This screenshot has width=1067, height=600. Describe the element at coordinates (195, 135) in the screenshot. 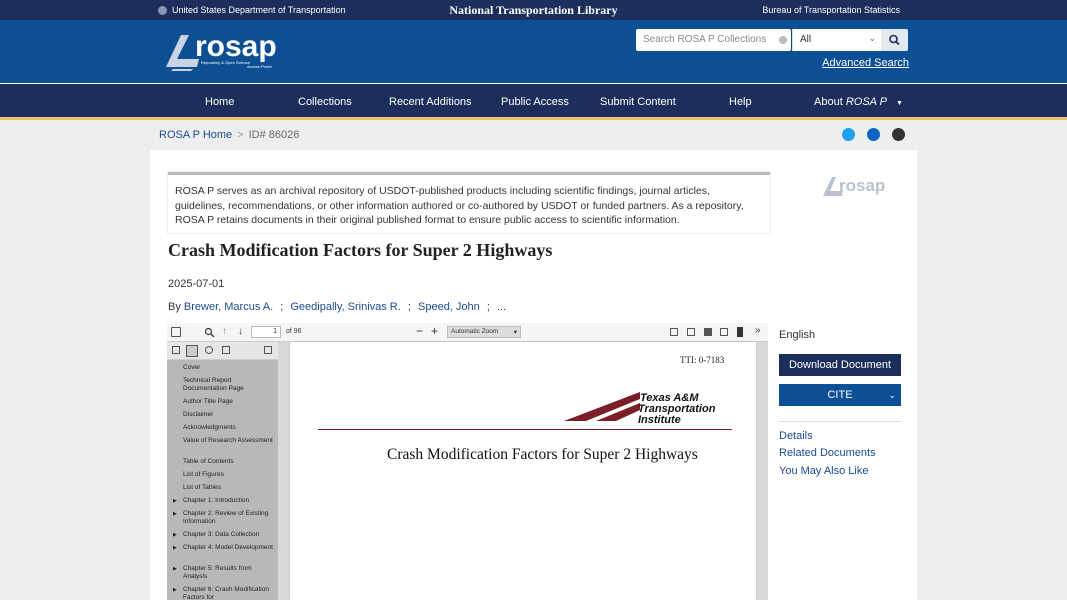

I see `breadcrumb-home: ROSA P Home` at that location.